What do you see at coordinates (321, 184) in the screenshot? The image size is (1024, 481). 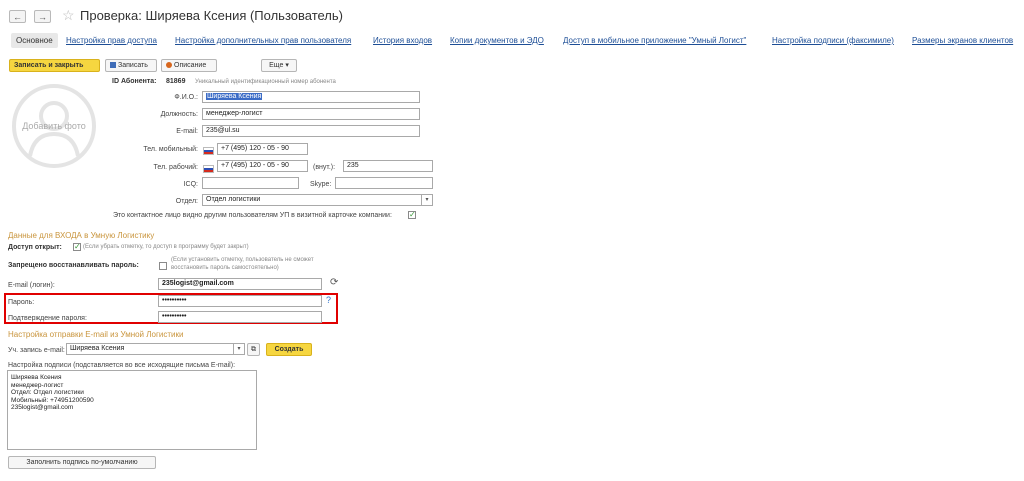 I see `skype-label: Skype:` at bounding box center [321, 184].